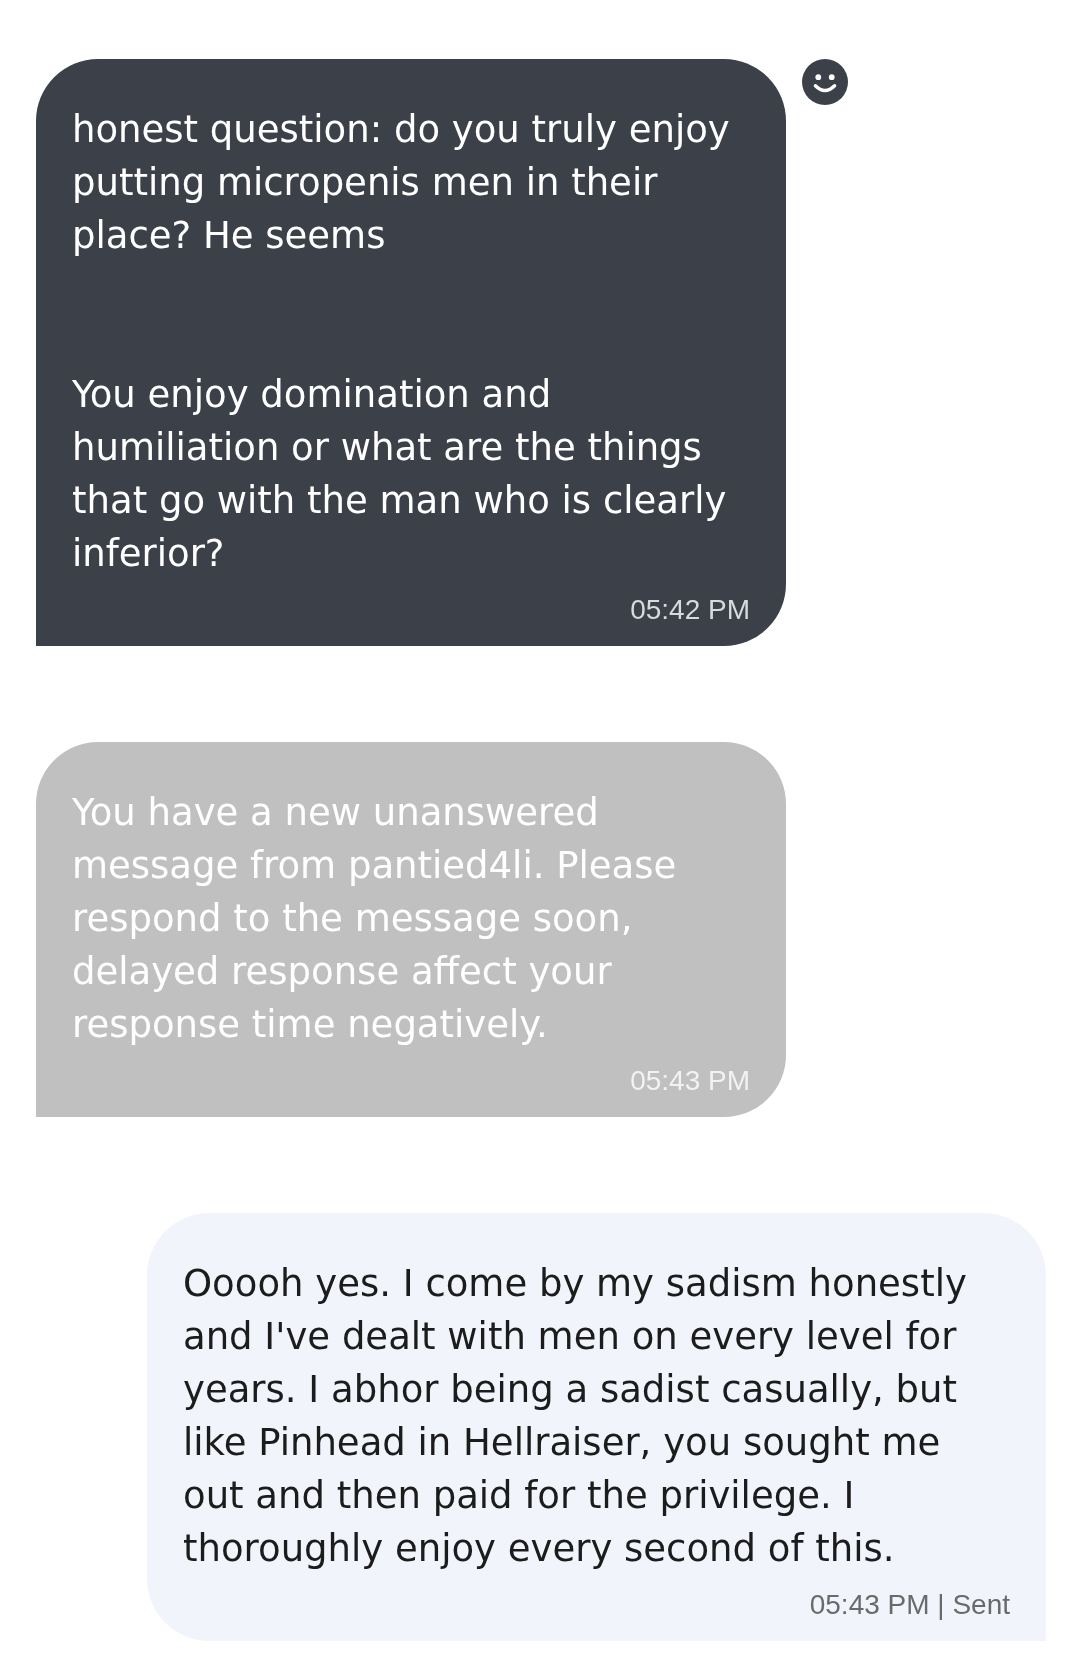  Describe the element at coordinates (690, 610) in the screenshot. I see `message-time: 05:42 PM` at that location.